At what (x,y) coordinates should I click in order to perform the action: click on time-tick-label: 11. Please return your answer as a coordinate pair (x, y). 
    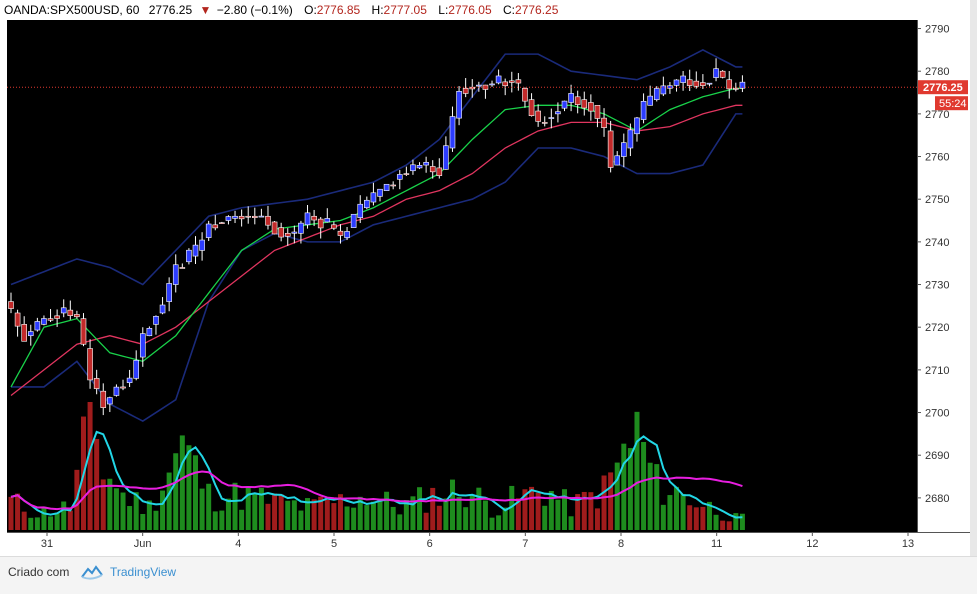
    Looking at the image, I should click on (716, 544).